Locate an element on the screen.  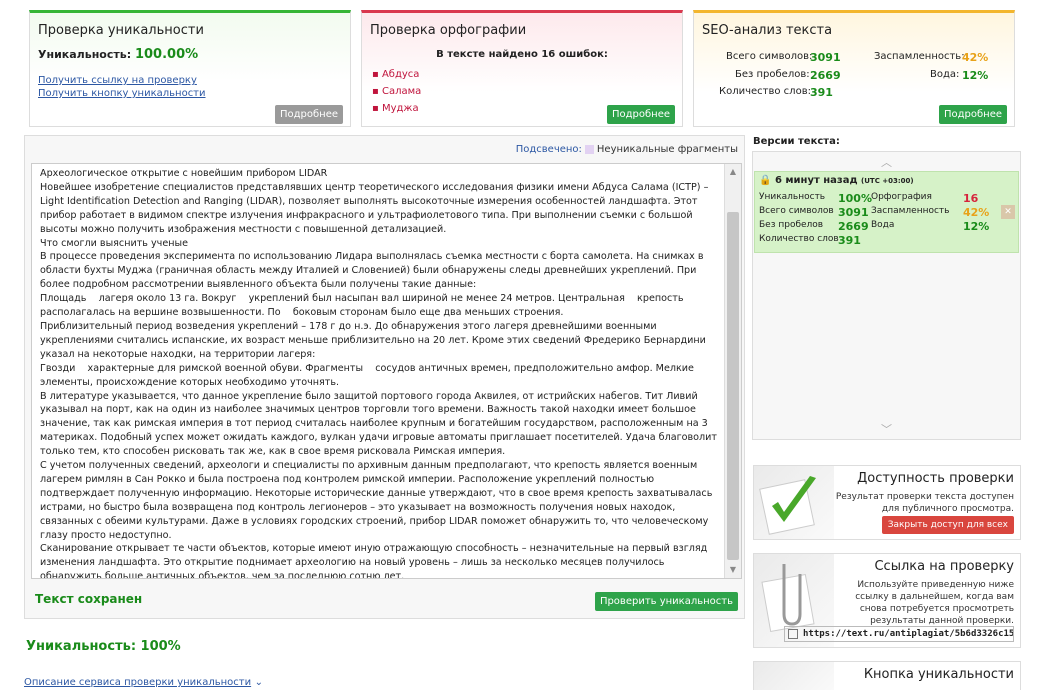
spelling-error-item: Салама is located at coordinates (396, 94).